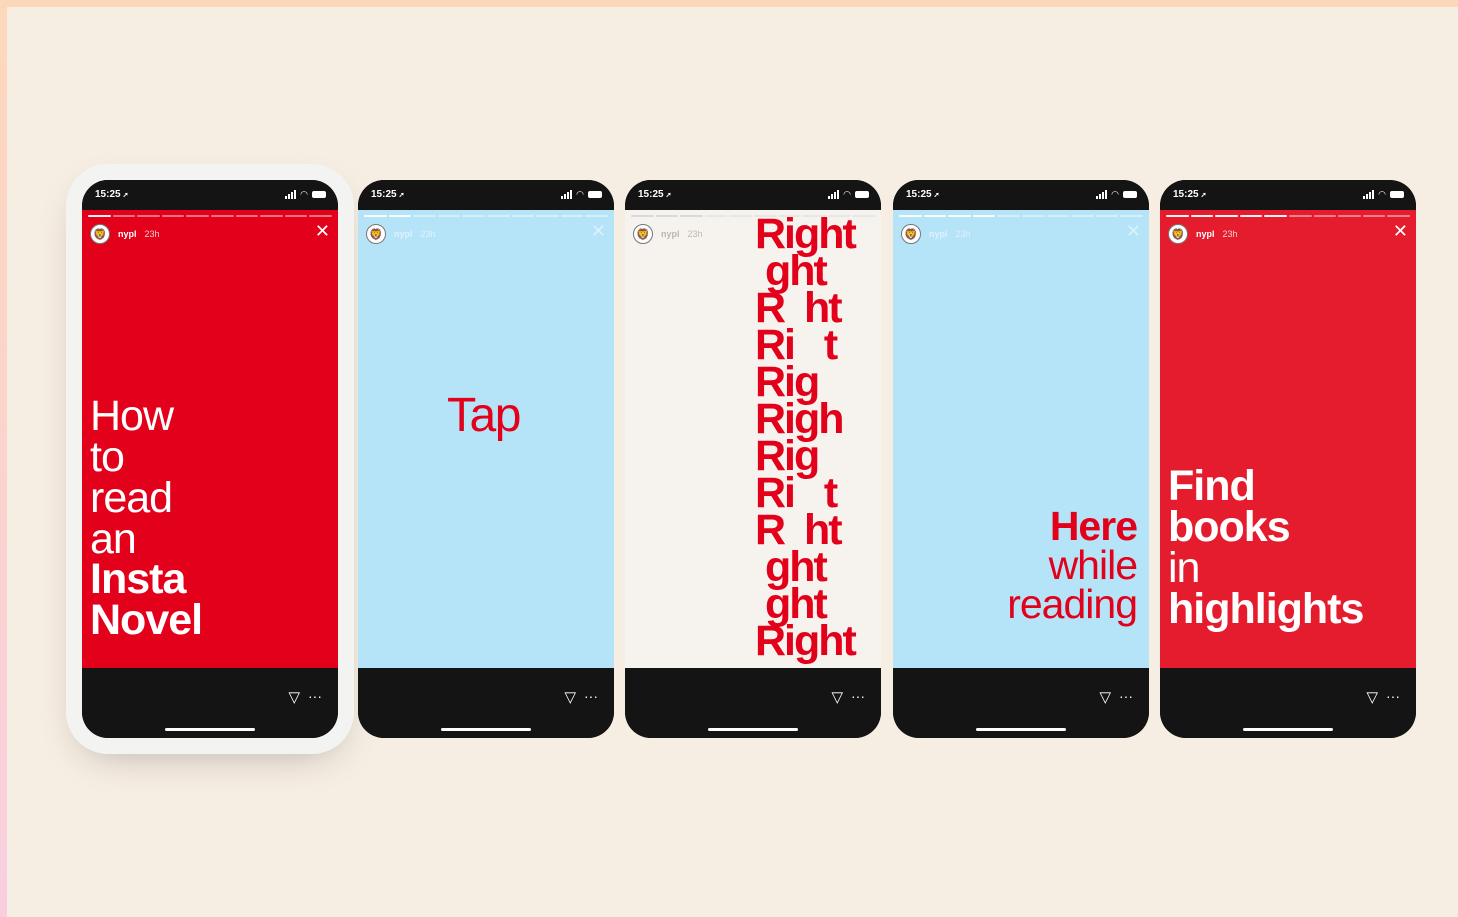 This screenshot has width=1458, height=917. I want to click on story-screen: 🦁 nypl 23h ✕ Find books in highlights, so click(1288, 439).